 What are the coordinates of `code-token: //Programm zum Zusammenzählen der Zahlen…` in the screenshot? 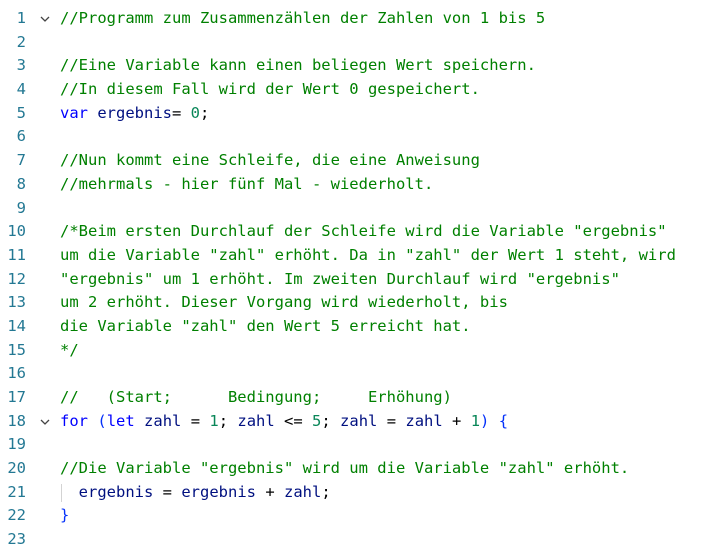 It's located at (303, 18).